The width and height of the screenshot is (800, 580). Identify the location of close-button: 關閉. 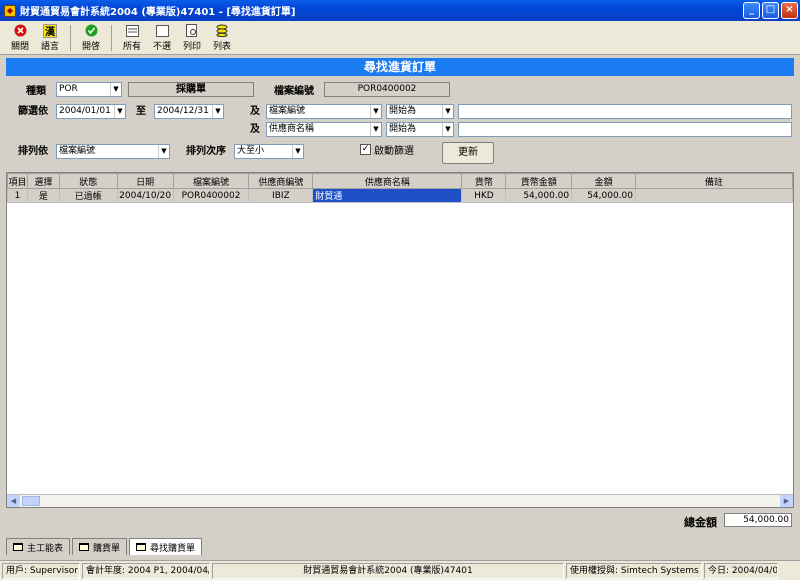
(20, 38).